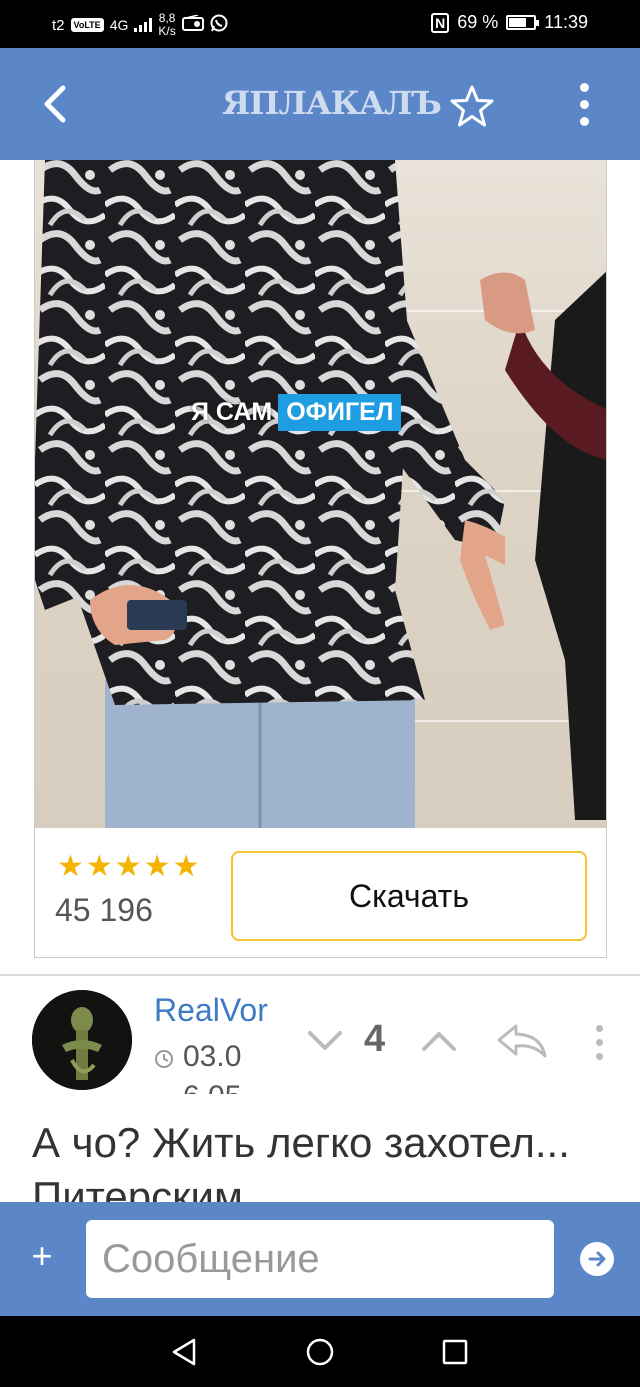  What do you see at coordinates (320, 24) in the screenshot?
I see `status-bar: t2 VoLTE 4G 8,8 K/s N 69 % 11:39` at bounding box center [320, 24].